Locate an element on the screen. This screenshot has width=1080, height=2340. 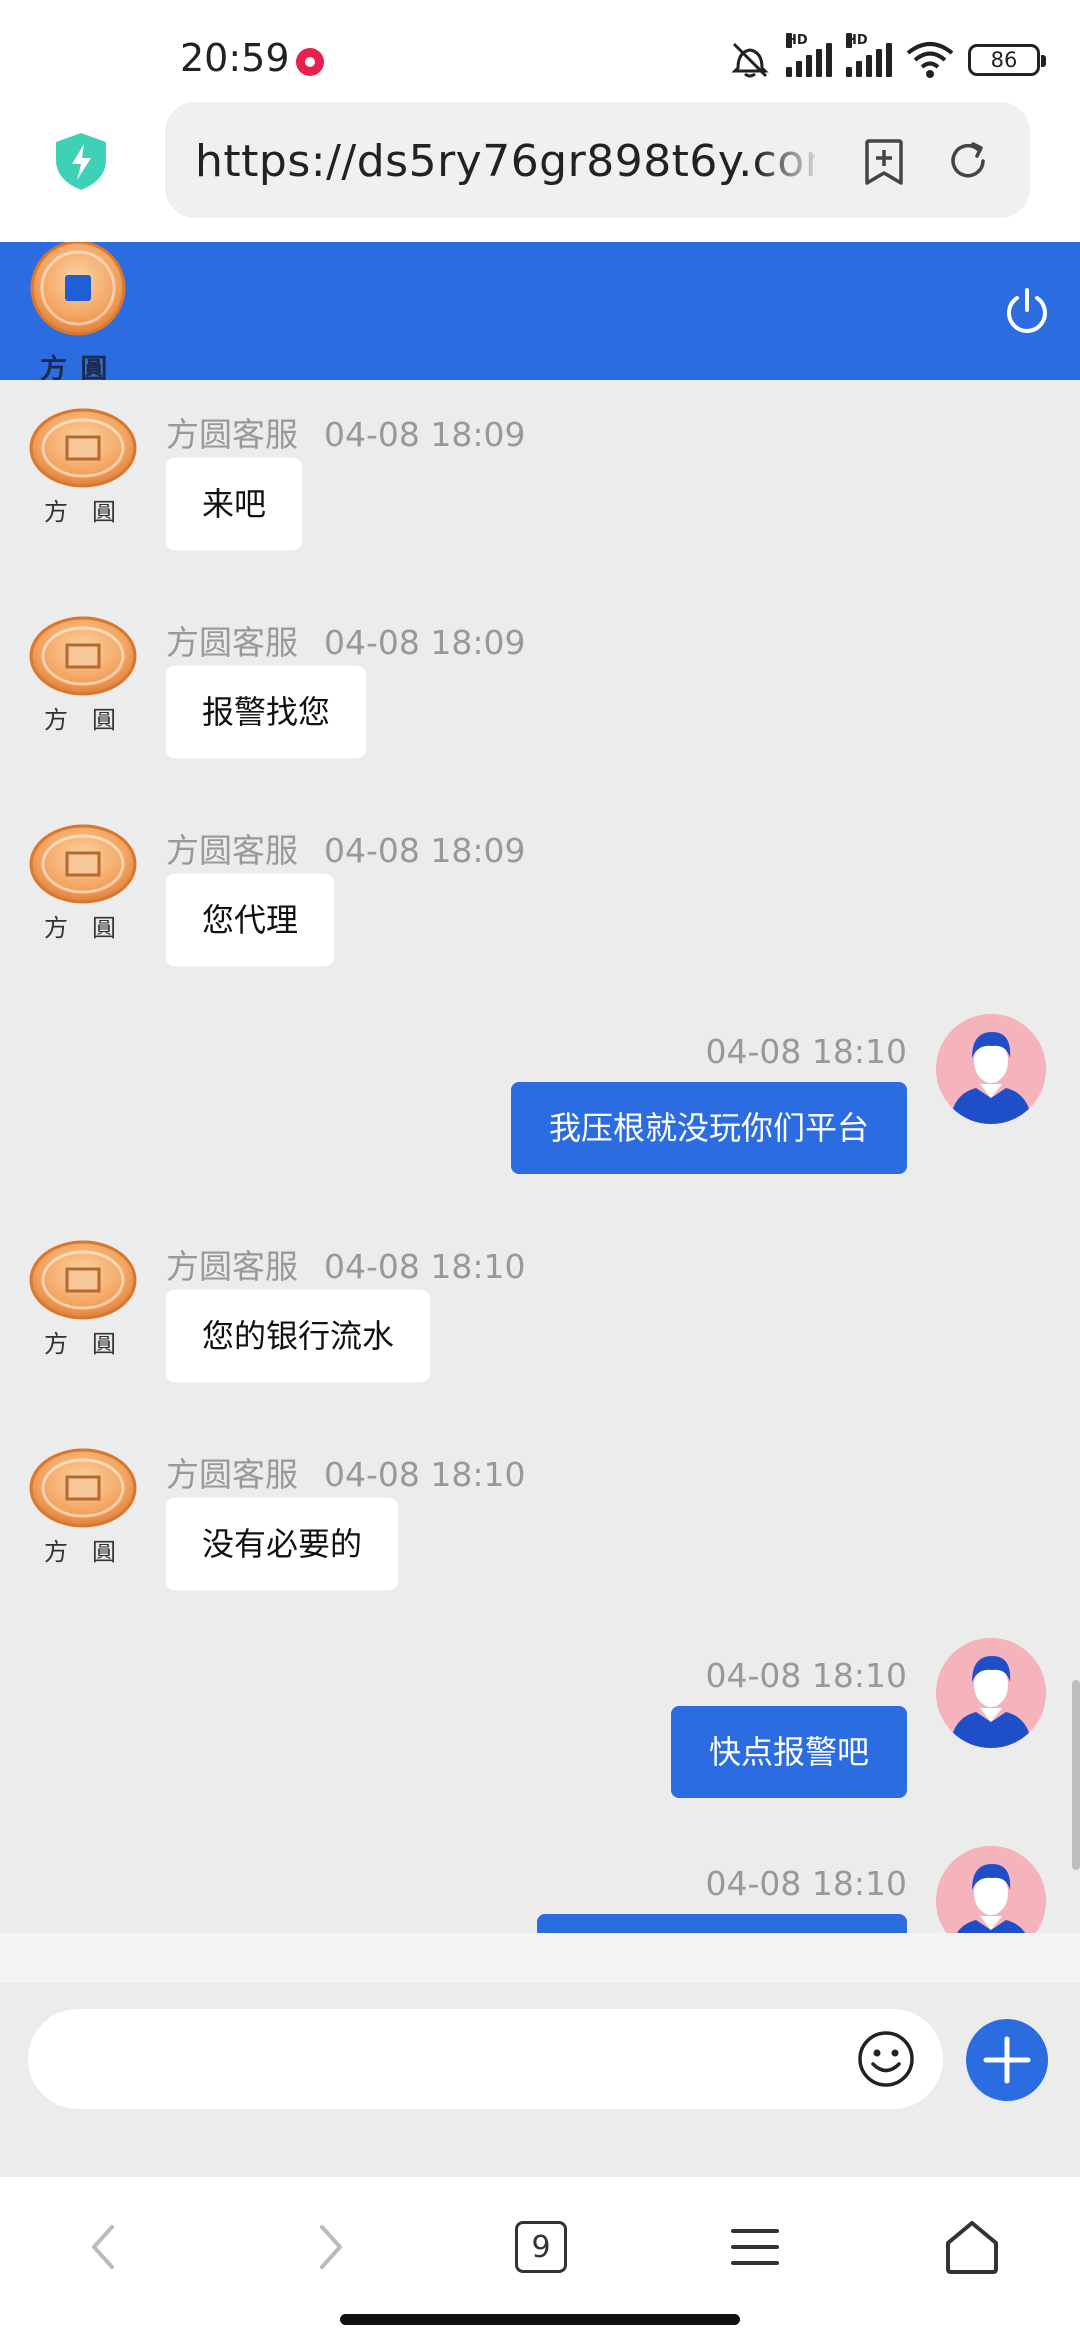
message-bubble: 快点报警吧 is located at coordinates (788, 1752).